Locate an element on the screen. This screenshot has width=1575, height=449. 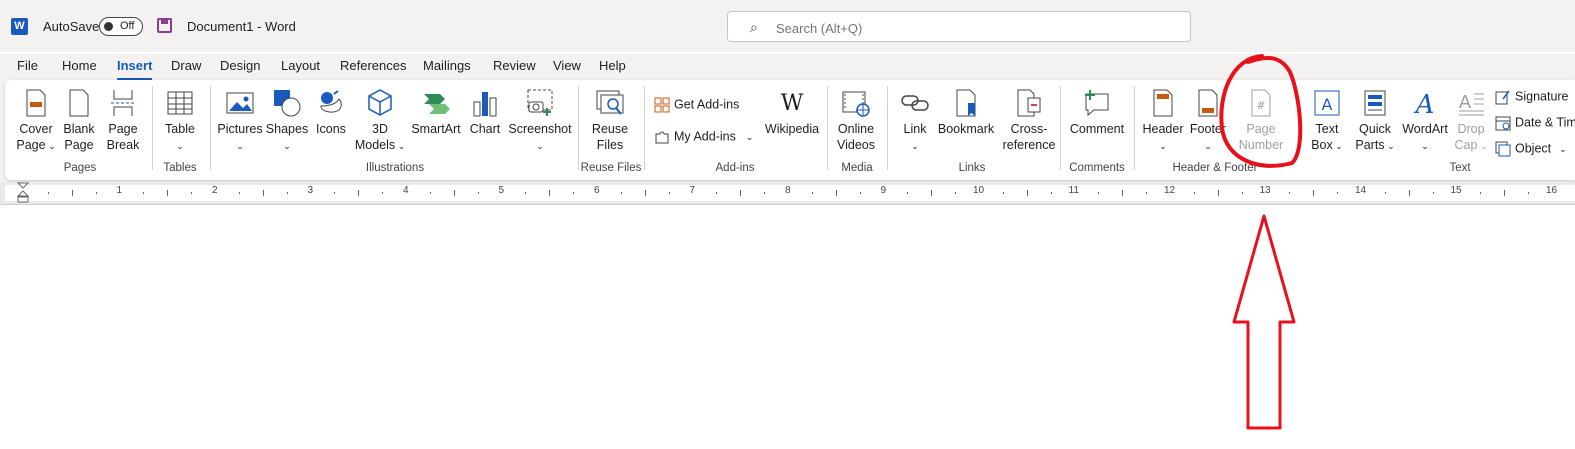
annotation-overlay is located at coordinates (1261, 242).